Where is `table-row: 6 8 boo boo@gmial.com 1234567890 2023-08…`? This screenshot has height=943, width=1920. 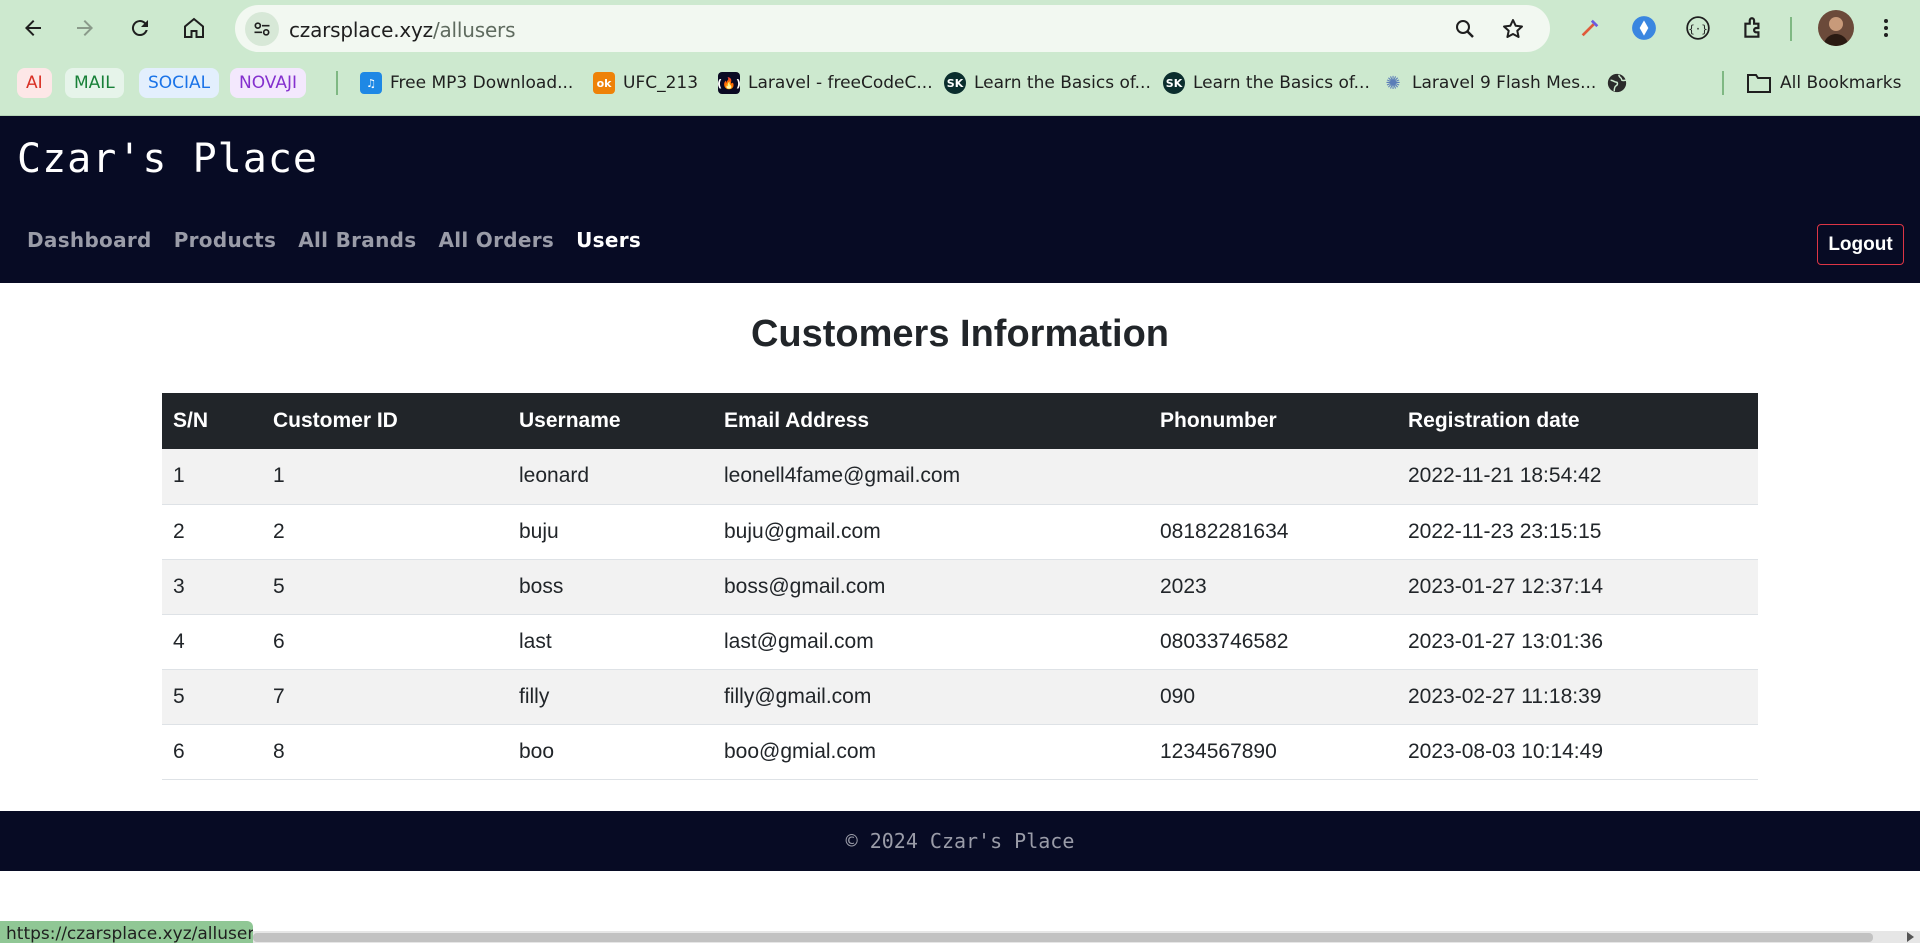 table-row: 6 8 boo boo@gmial.com 1234567890 2023-08… is located at coordinates (960, 752).